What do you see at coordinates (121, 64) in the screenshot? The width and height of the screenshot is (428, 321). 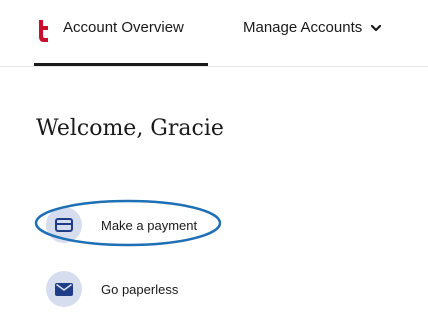 I see `active-tab-indicator` at bounding box center [121, 64].